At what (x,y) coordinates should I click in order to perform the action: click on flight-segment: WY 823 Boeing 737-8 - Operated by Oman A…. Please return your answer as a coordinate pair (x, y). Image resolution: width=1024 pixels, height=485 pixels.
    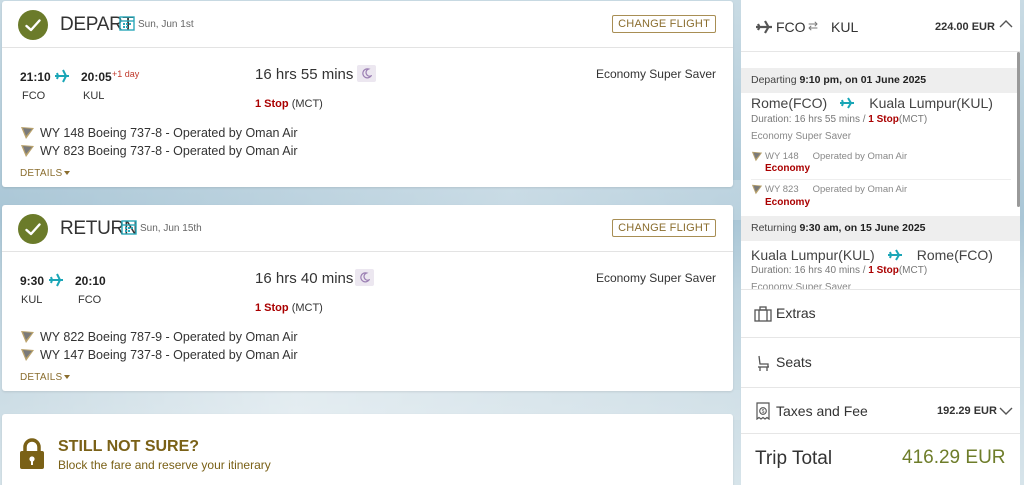
    Looking at the image, I should click on (159, 151).